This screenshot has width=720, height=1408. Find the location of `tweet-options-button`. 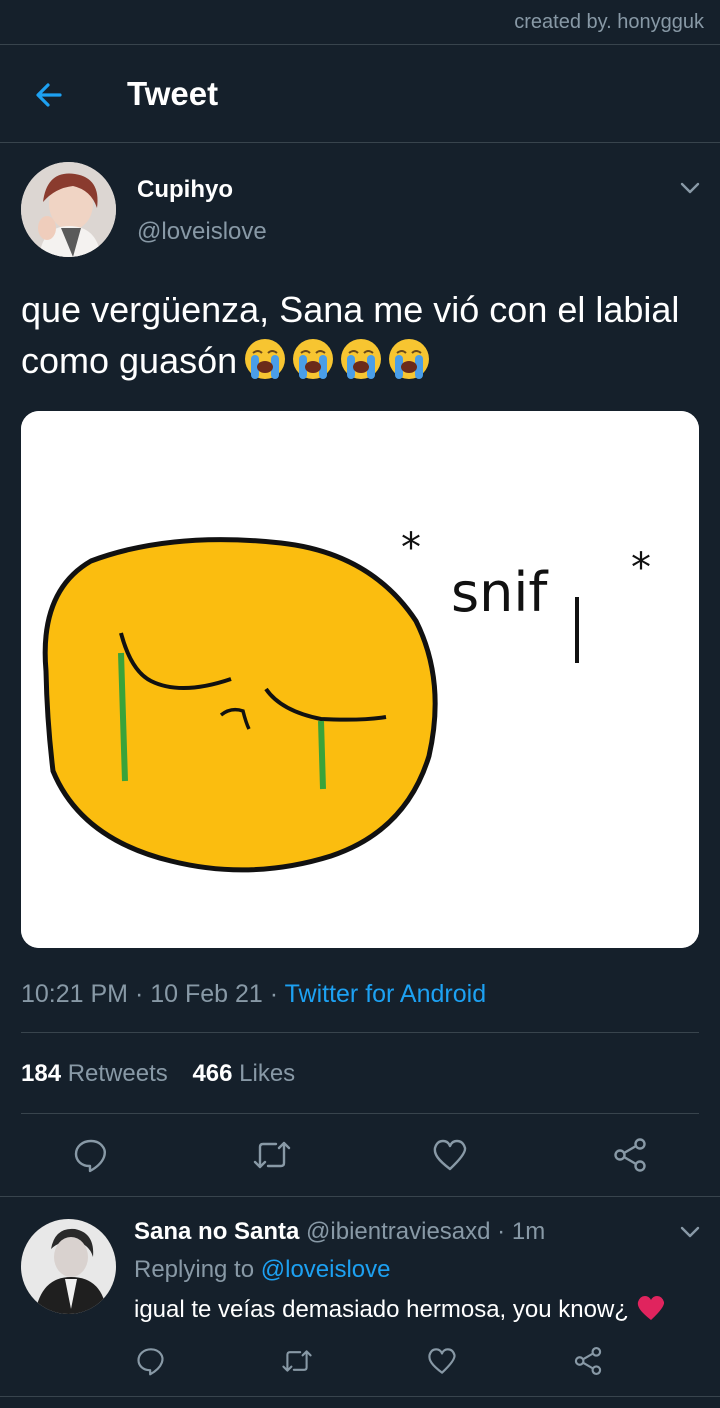

tweet-options-button is located at coordinates (690, 188).